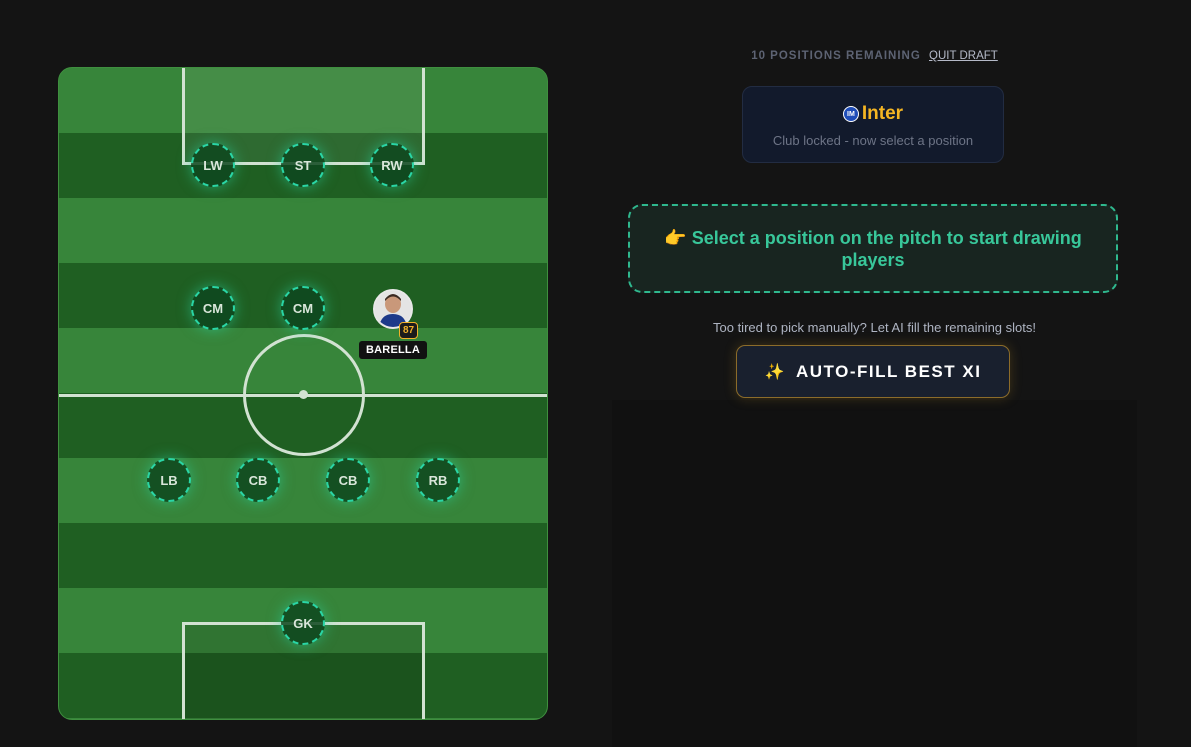 The image size is (1191, 747). I want to click on player-name-label: BARELLA, so click(393, 350).